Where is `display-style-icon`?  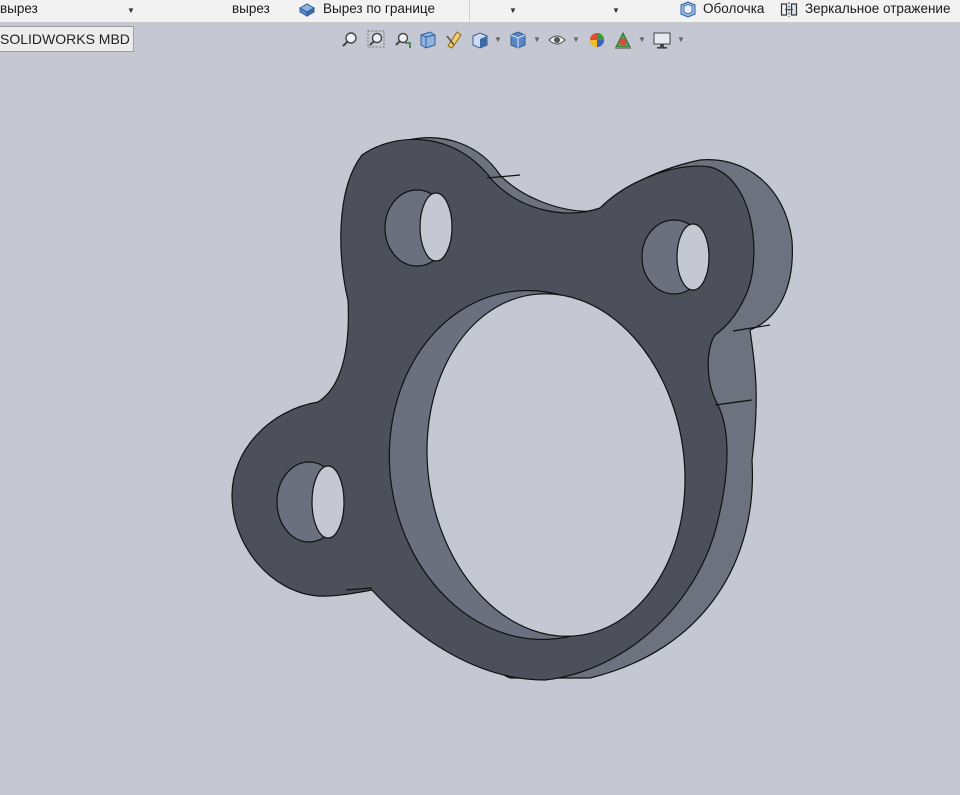
display-style-icon is located at coordinates (518, 40).